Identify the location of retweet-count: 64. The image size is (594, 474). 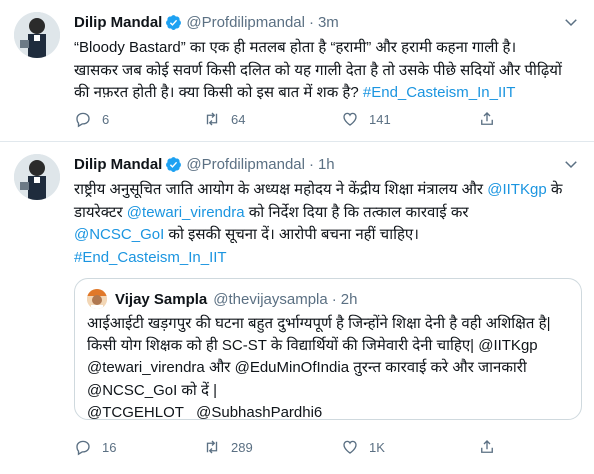
(238, 119).